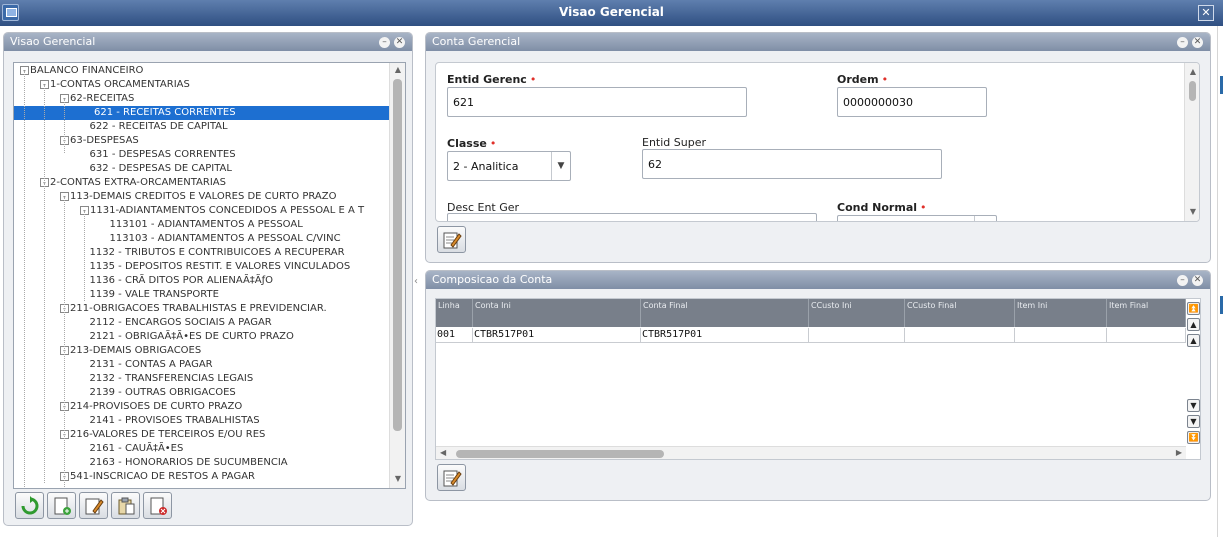 The image size is (1223, 537). I want to click on tree-item: 621 - RECEITAS CORRENTES, so click(202, 113).